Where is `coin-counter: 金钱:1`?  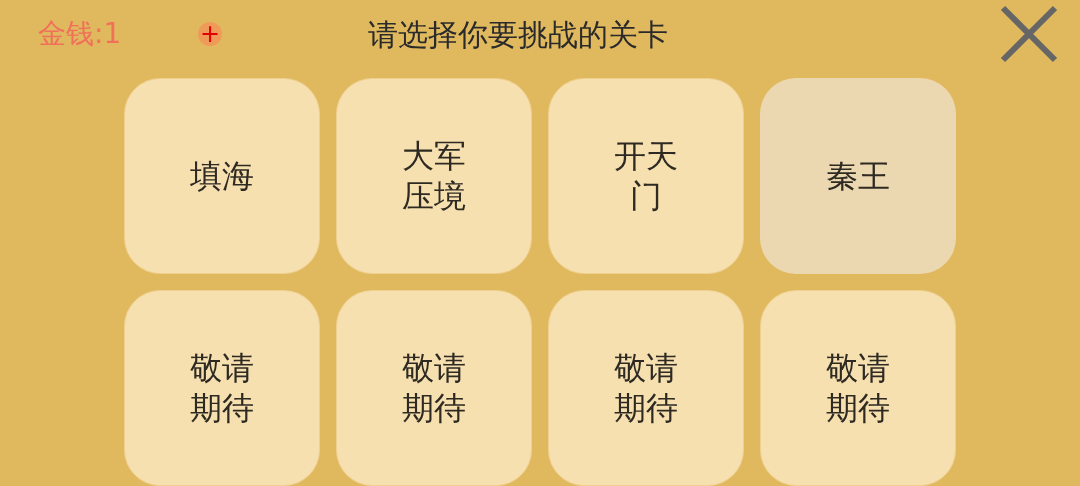 coin-counter: 金钱:1 is located at coordinates (80, 34).